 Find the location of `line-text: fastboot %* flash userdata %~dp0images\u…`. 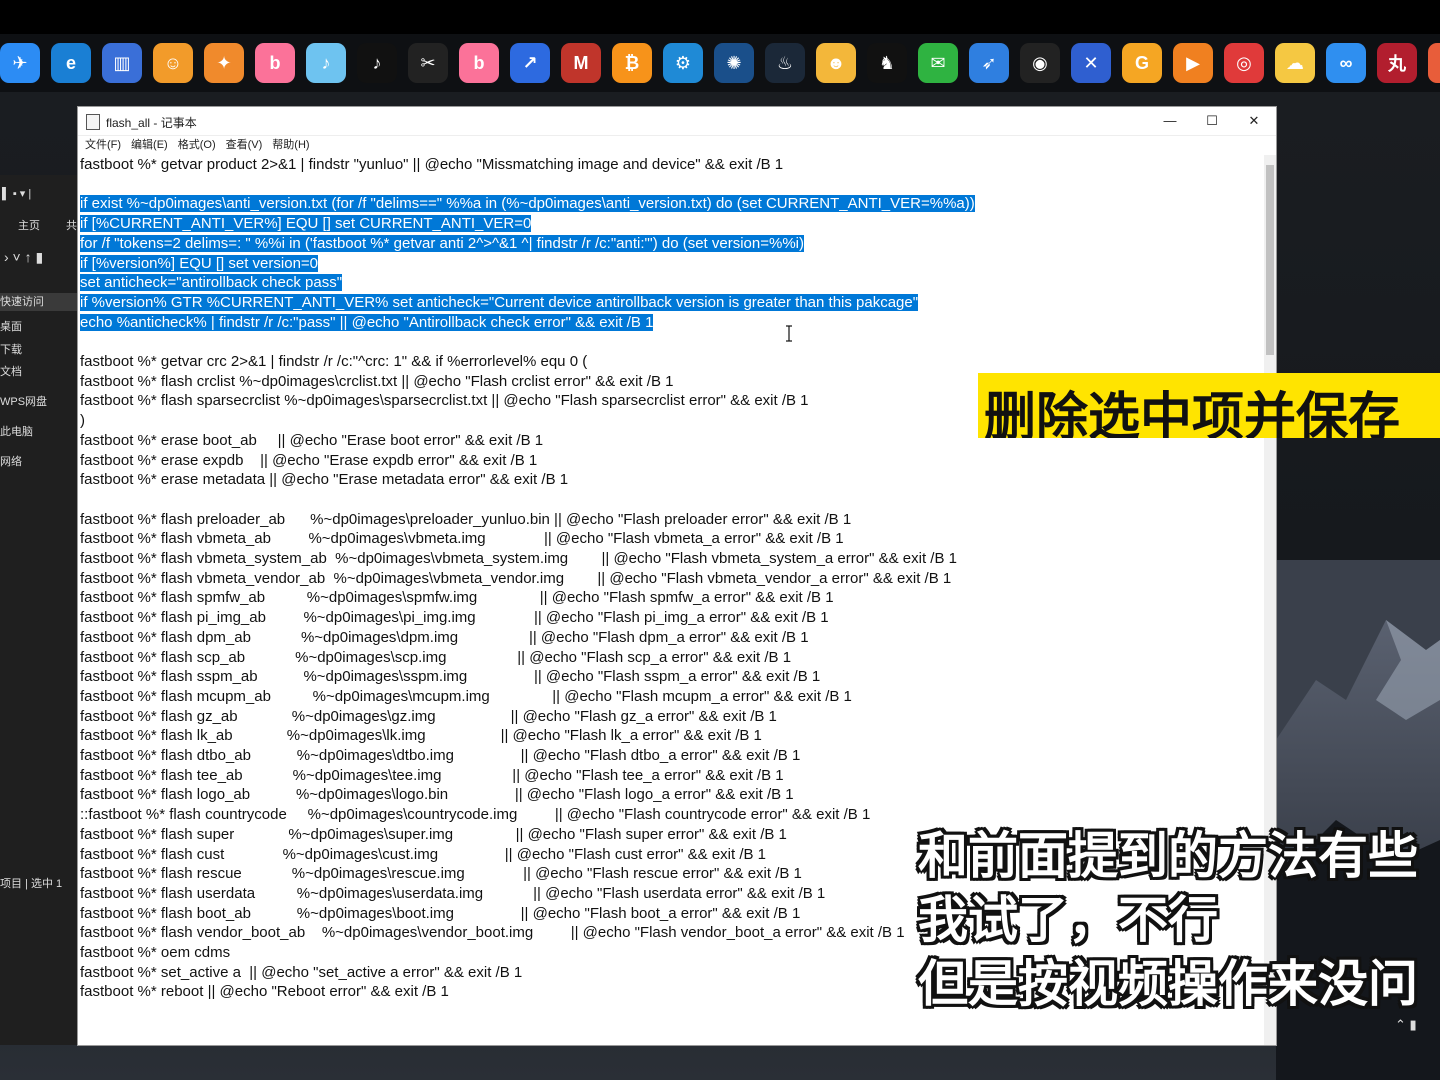

line-text: fastboot %* flash userdata %~dp0images\u… is located at coordinates (453, 893).